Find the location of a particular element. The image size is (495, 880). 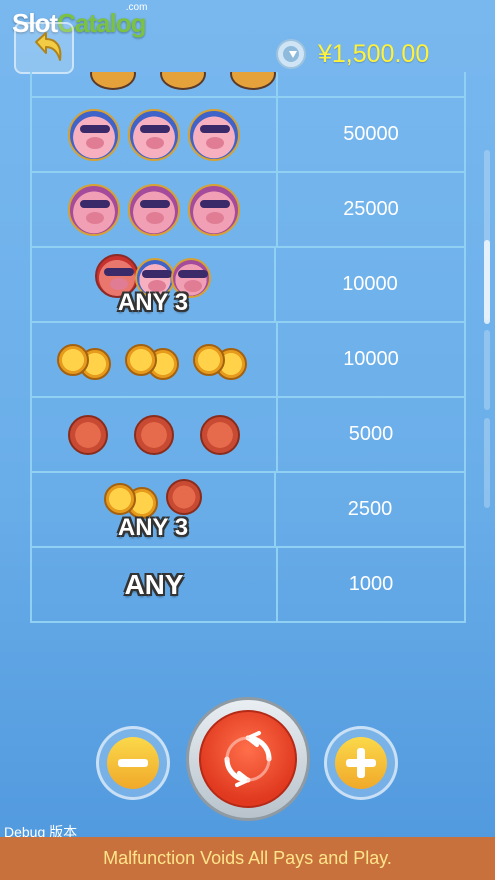

paytable-row: ANY 1000 is located at coordinates (248, 585).